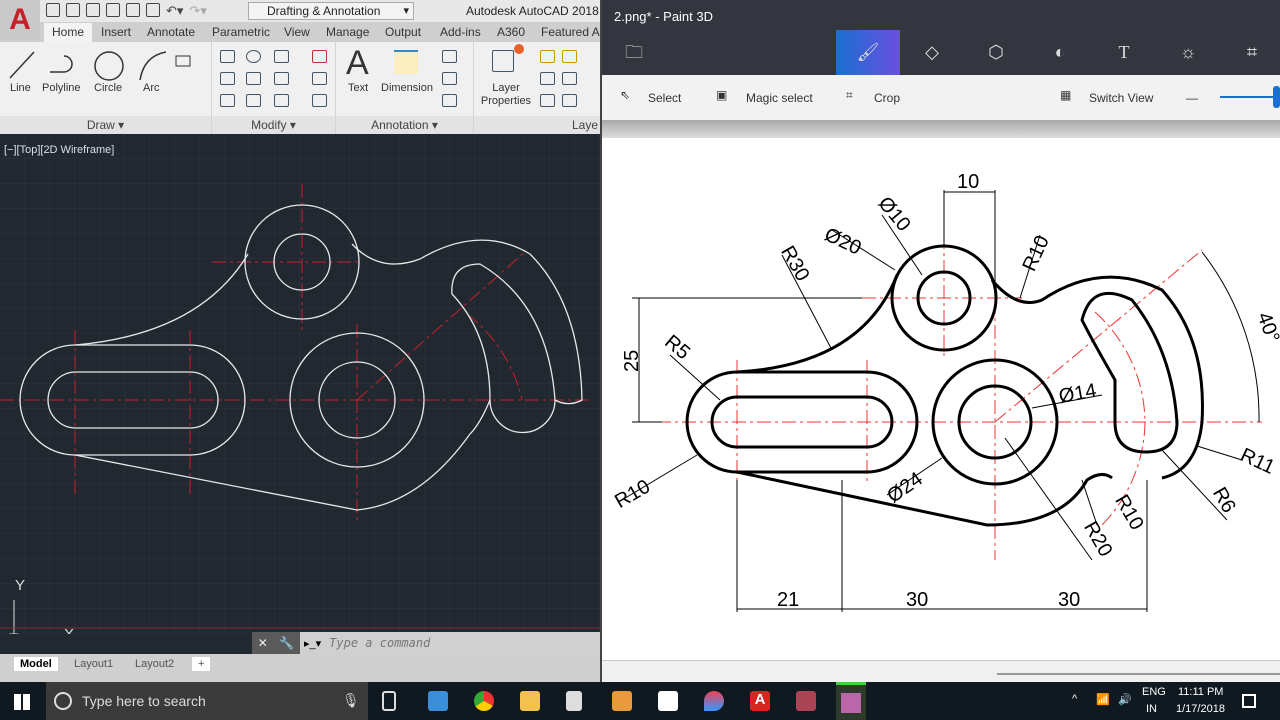 The width and height of the screenshot is (1280, 720). Describe the element at coordinates (1125, 699) in the screenshot. I see `volume-icon: 🔊` at that location.